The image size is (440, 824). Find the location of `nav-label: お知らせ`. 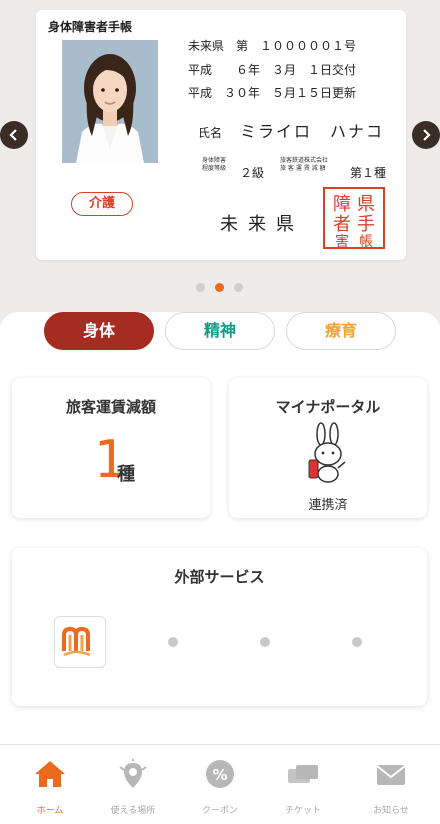

nav-label: お知らせ is located at coordinates (391, 811).